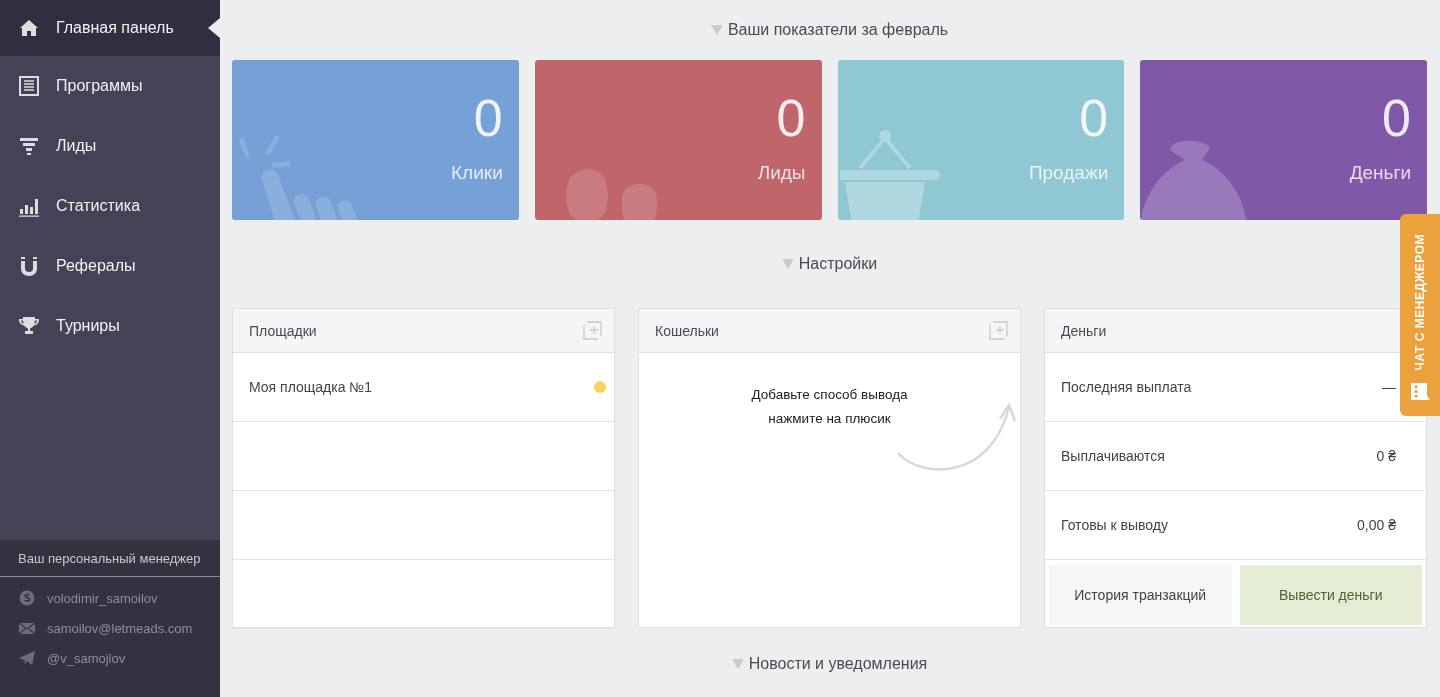 This screenshot has width=1440, height=697. Describe the element at coordinates (29, 326) in the screenshot. I see `trophy-icon` at that location.